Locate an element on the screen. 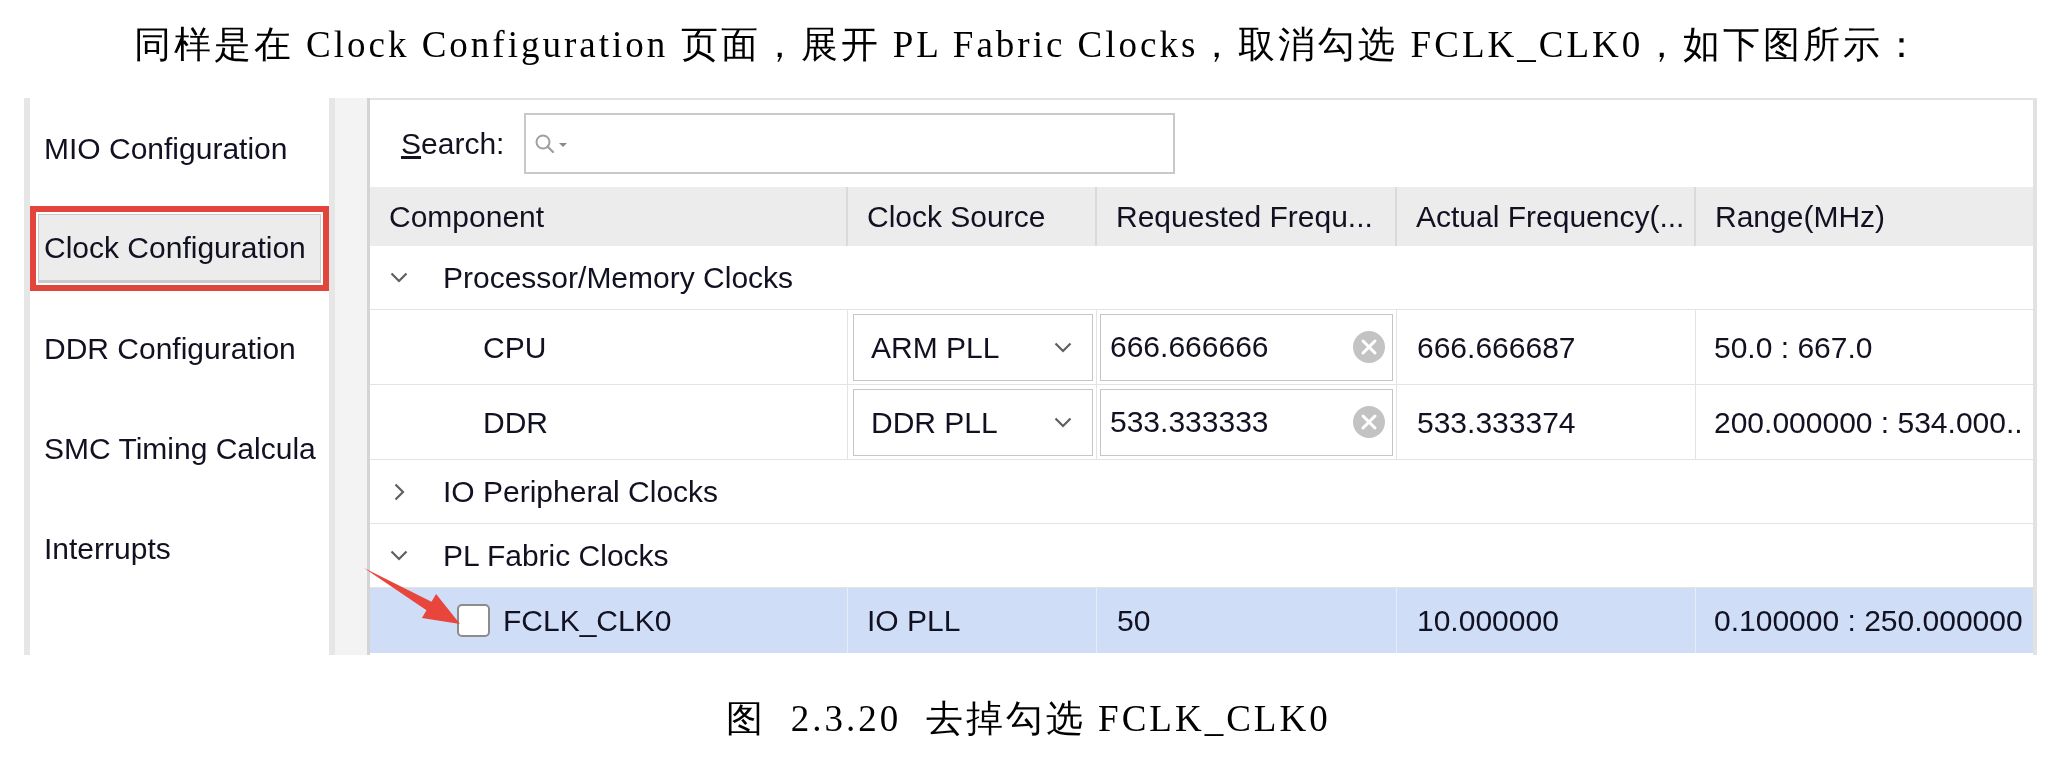 This screenshot has height=758, width=2057. table-cell-text: 0.100000 : 250.000000 is located at coordinates (1868, 621).